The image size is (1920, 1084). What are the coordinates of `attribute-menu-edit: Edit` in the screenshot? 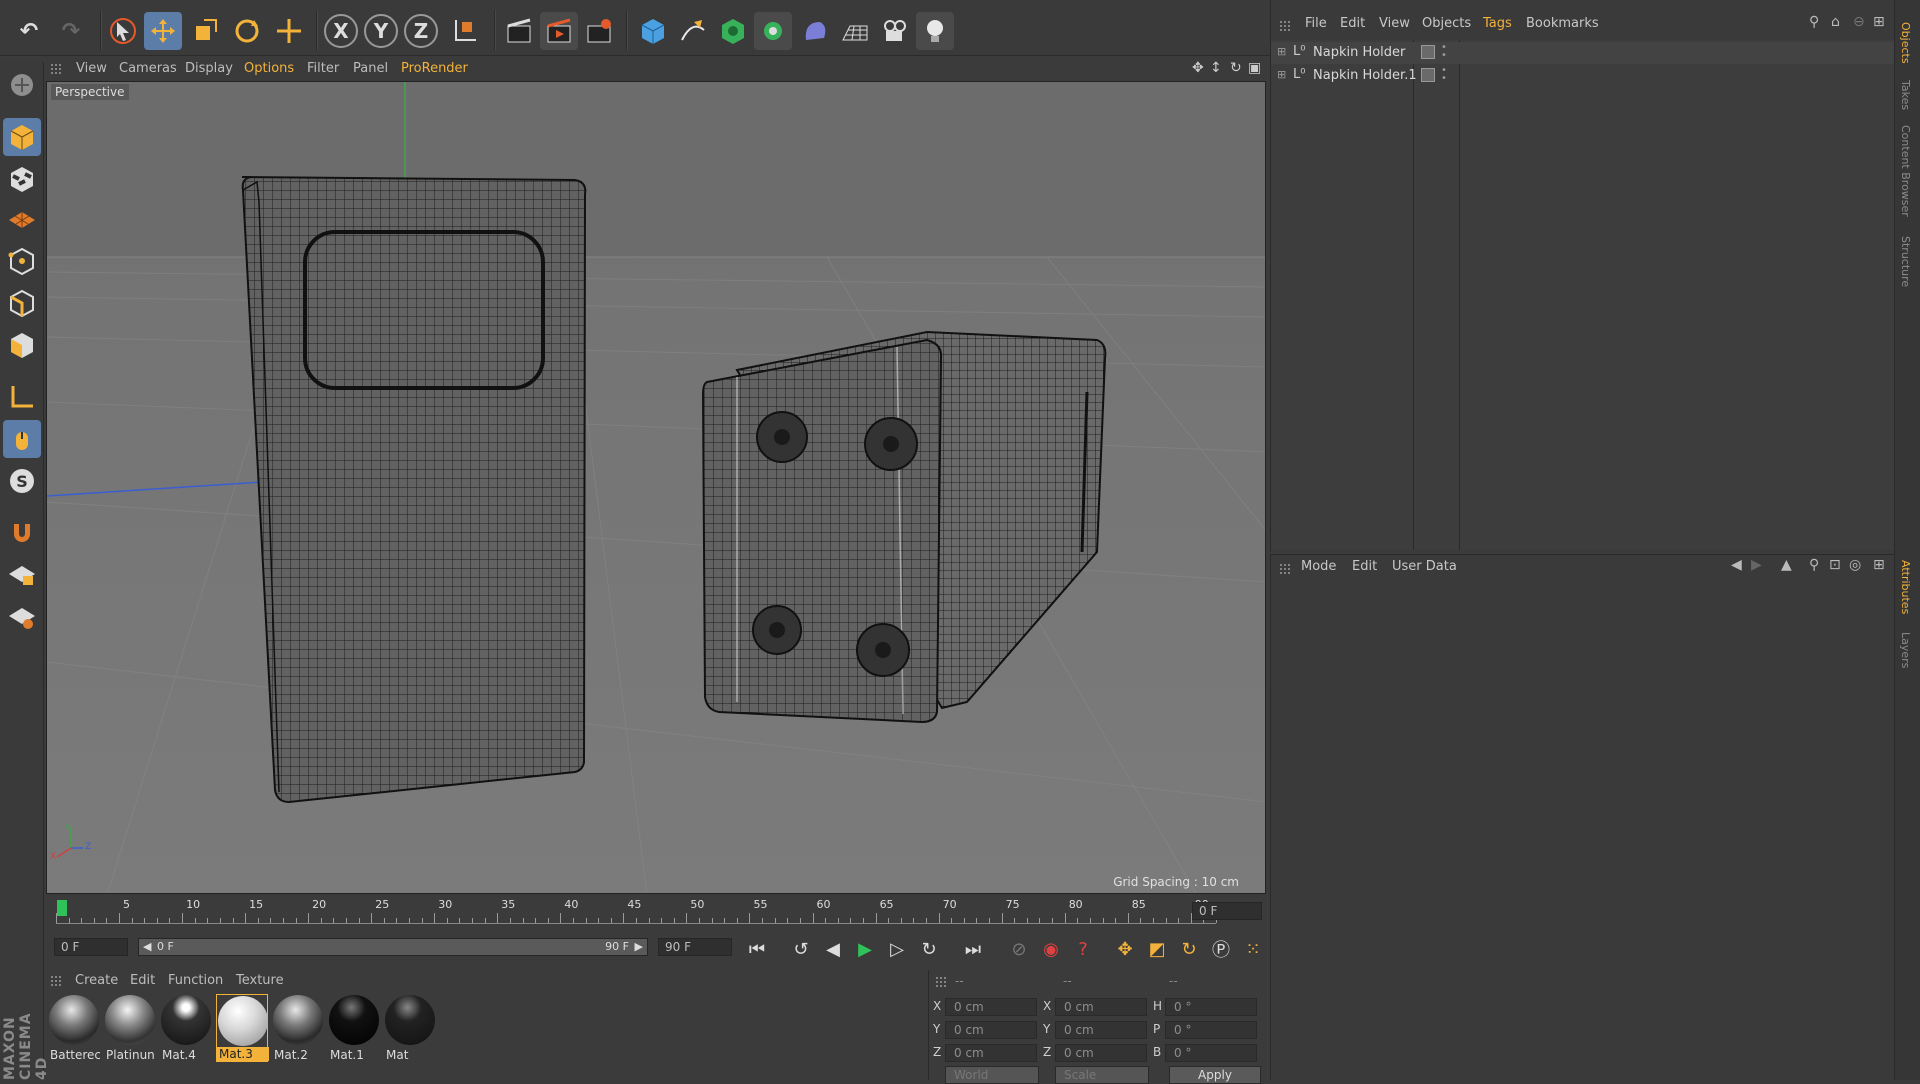 It's located at (1364, 566).